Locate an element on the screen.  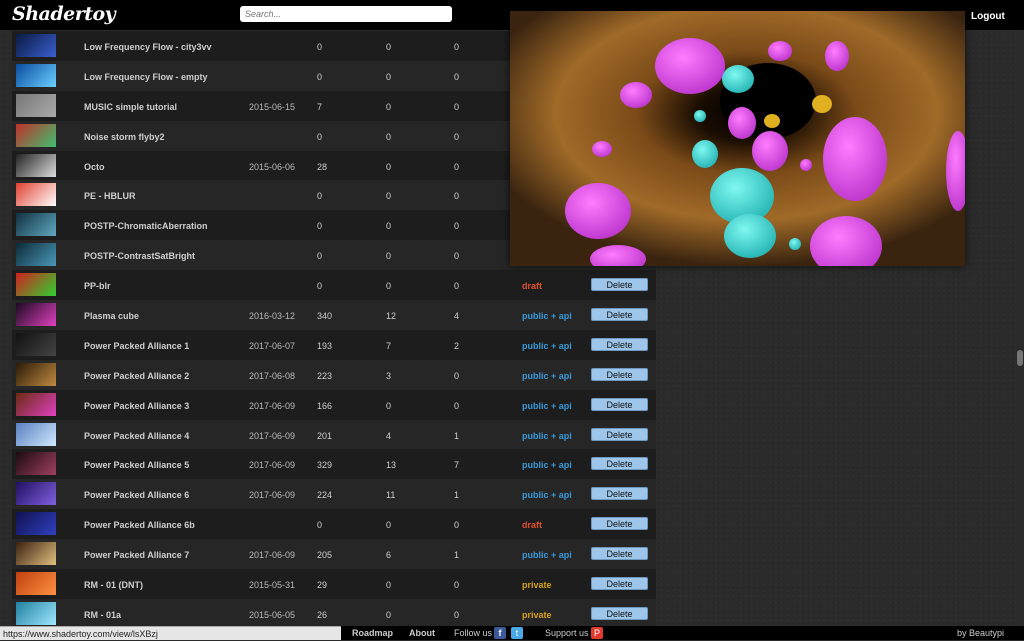
shader-name: RM - 01 (DNT) is located at coordinates (113, 585).